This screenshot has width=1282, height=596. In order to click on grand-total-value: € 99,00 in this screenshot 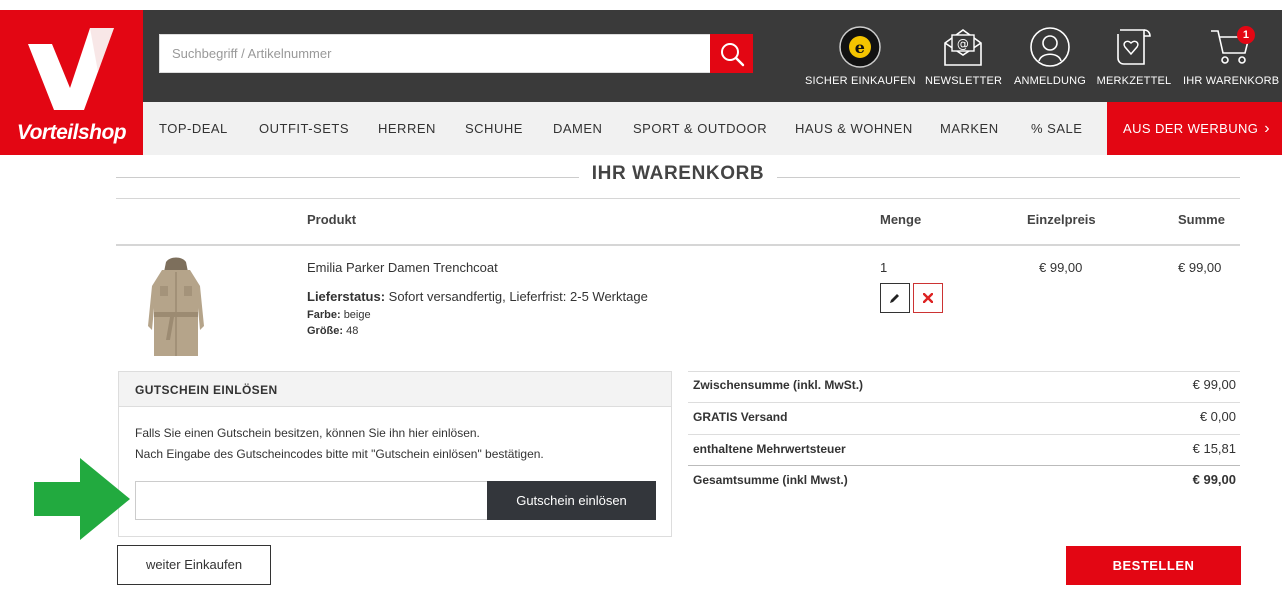, I will do `click(1214, 479)`.